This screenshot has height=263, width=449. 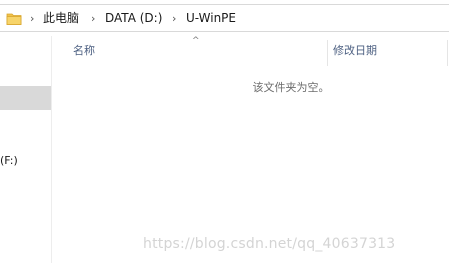 I want to click on breadcrumb-this-pc: 此电脑, so click(x=61, y=18).